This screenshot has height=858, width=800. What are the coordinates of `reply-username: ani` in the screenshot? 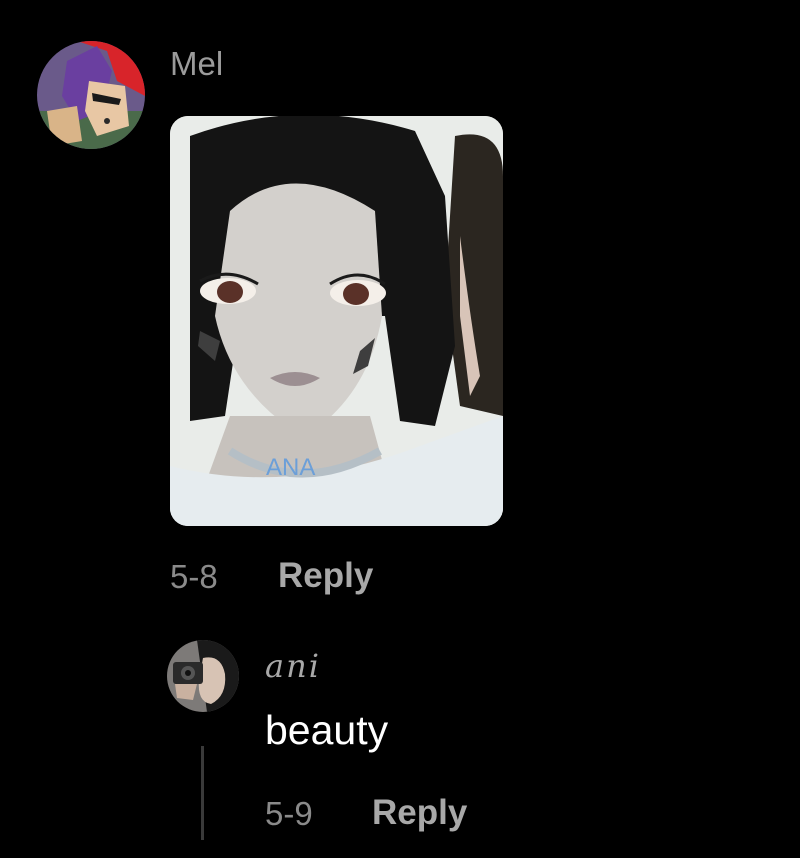 It's located at (293, 666).